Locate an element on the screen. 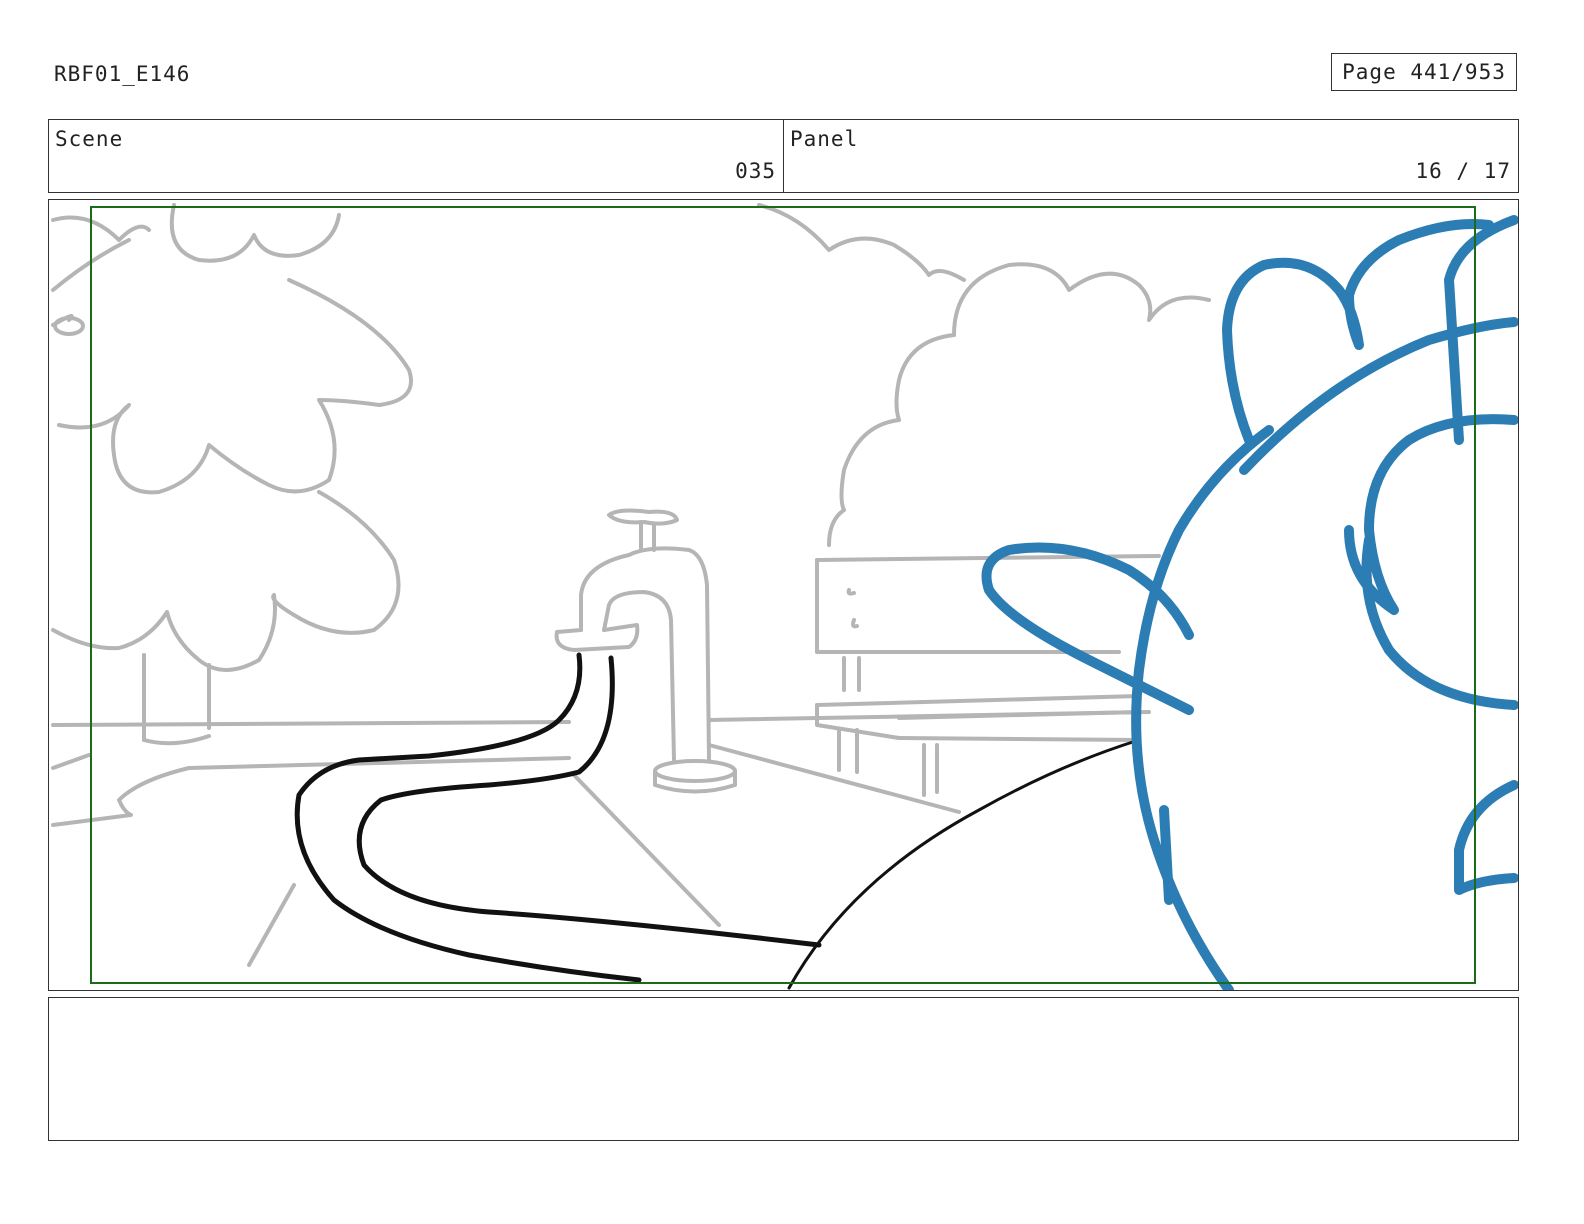 Image resolution: width=1584 pixels, height=1224 pixels. scene-number: 035 is located at coordinates (755, 171).